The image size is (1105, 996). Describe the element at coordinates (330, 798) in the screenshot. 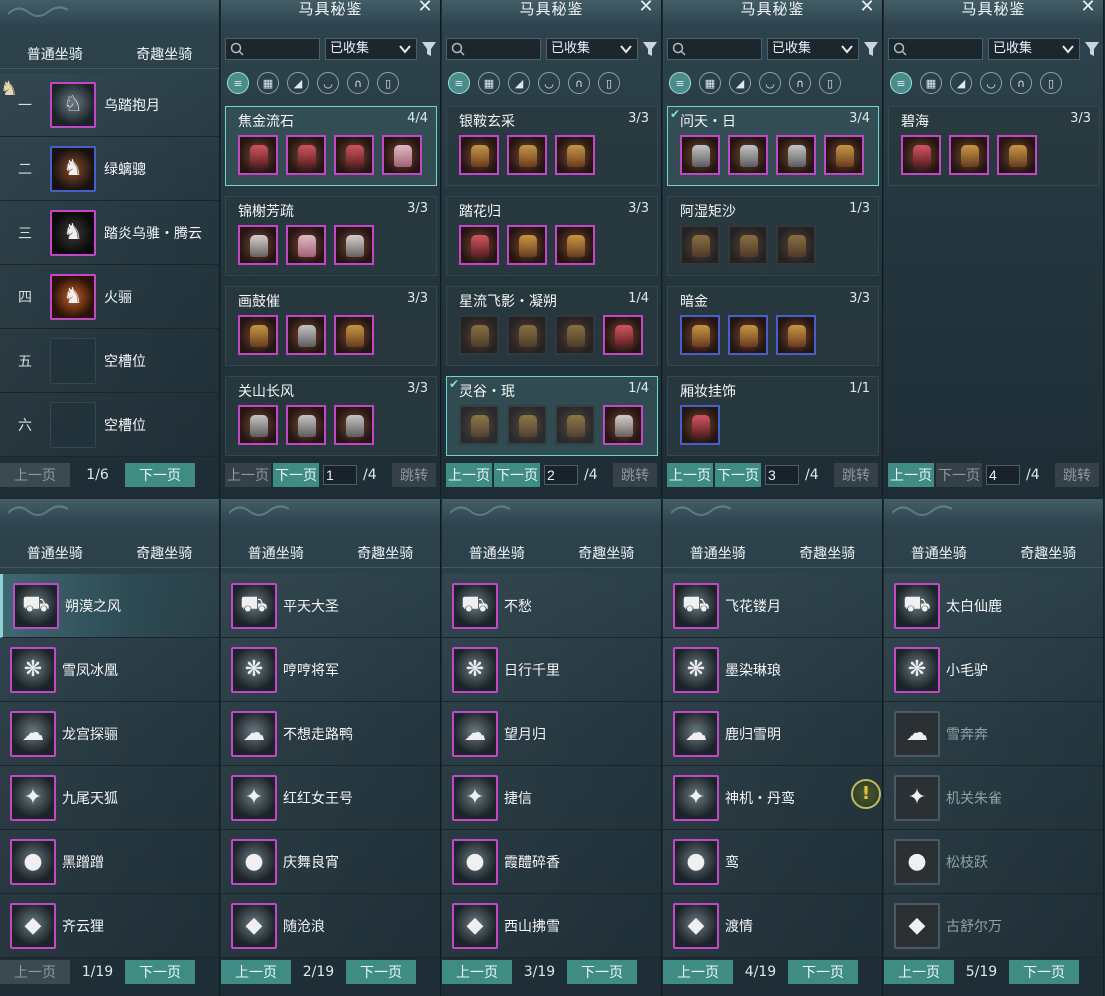

I see `fun-mount-item: ✦ 红红女王号` at that location.